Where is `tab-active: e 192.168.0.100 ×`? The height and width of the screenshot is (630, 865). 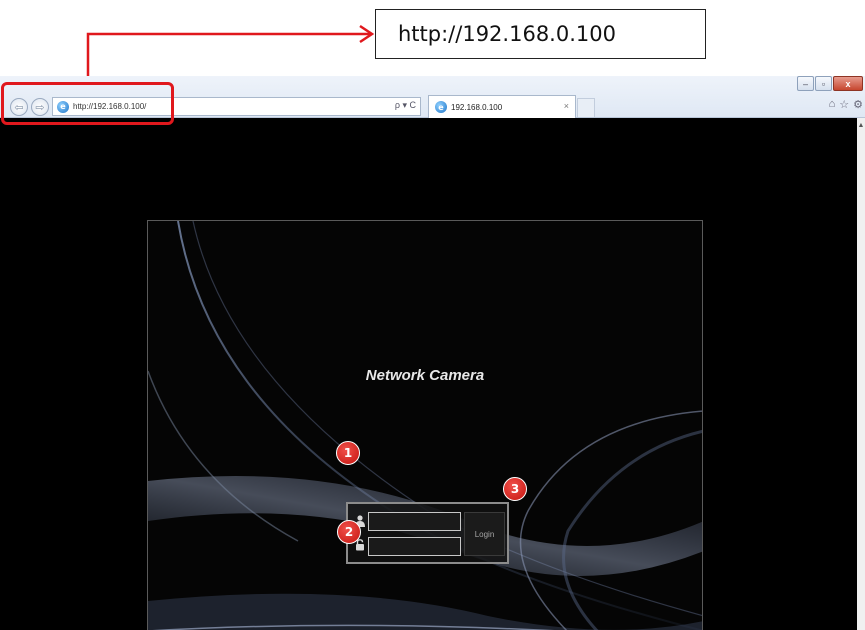 tab-active: e 192.168.0.100 × is located at coordinates (502, 106).